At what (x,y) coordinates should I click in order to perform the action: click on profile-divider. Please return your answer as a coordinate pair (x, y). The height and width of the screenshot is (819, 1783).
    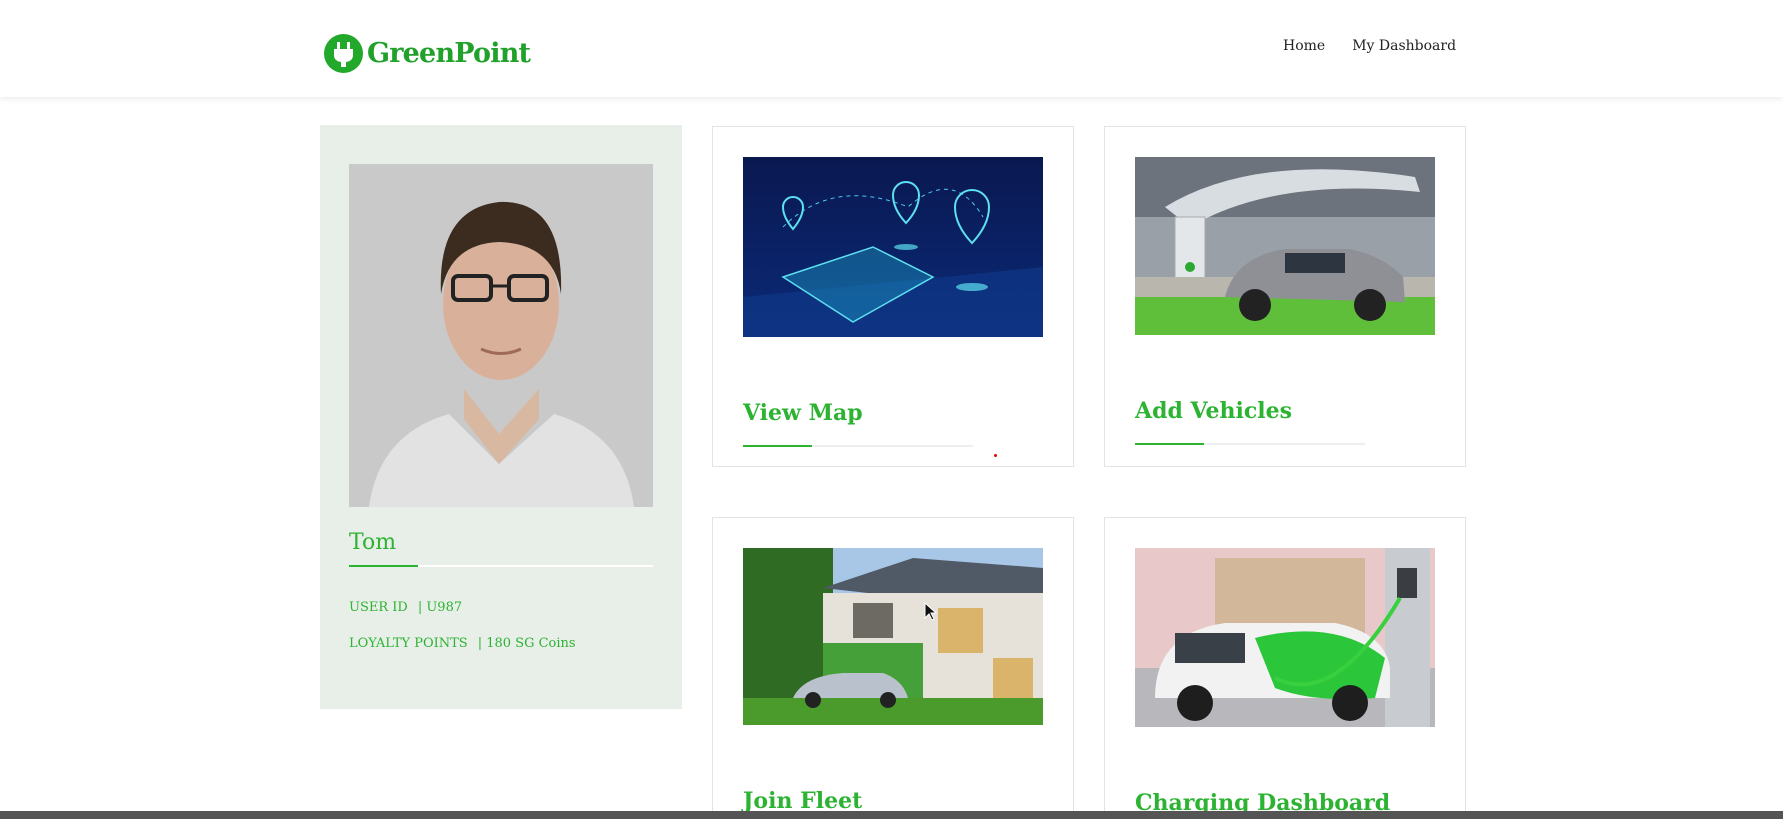
    Looking at the image, I should click on (501, 566).